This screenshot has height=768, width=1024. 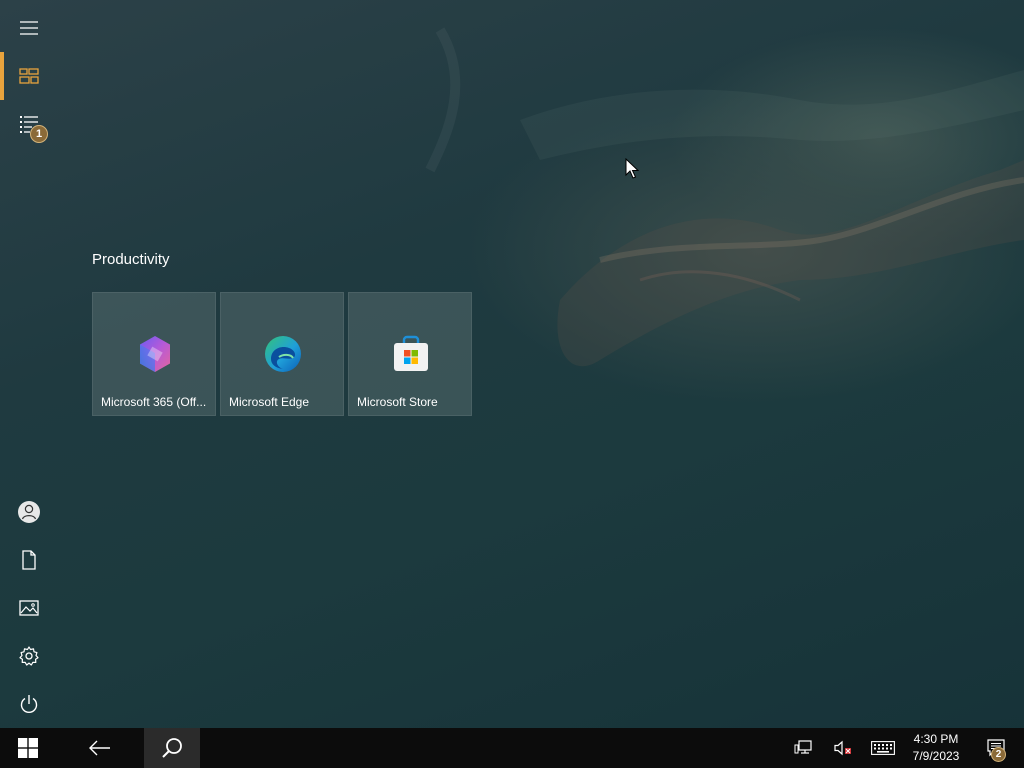 I want to click on volume-button, so click(x=843, y=748).